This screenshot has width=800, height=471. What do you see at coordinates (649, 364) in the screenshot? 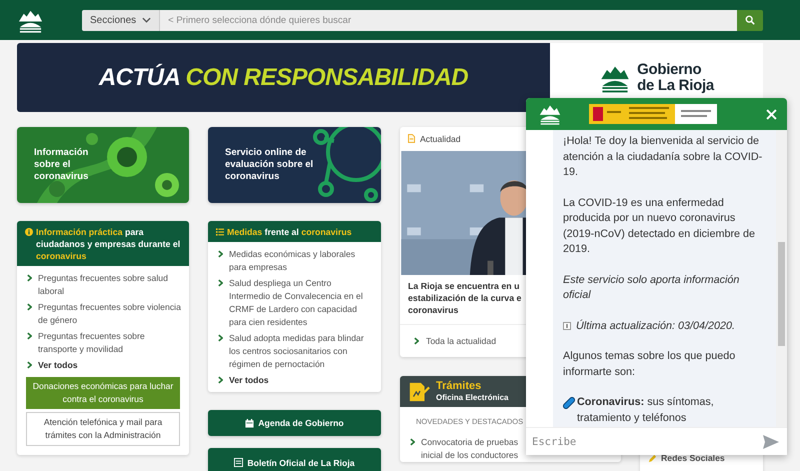
I see `message-text: Algunos temas sobre los que puedo informarte son:` at bounding box center [649, 364].